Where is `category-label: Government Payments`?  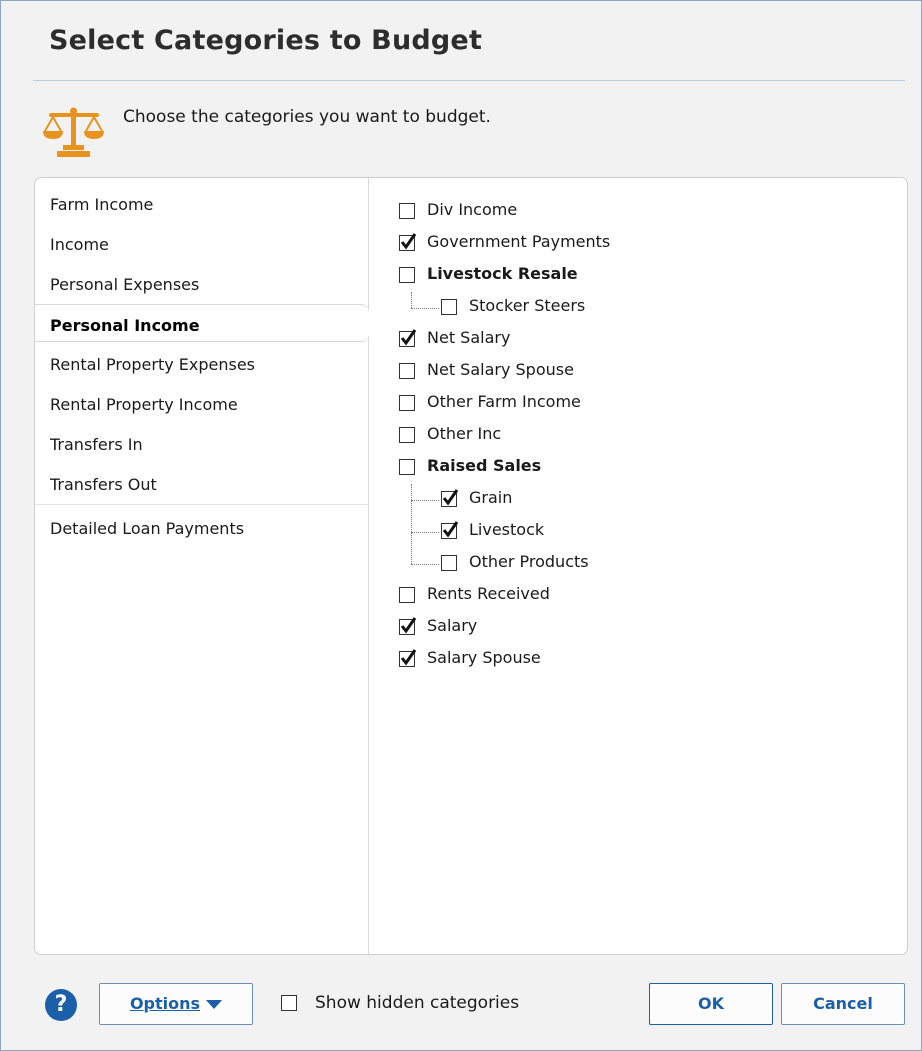 category-label: Government Payments is located at coordinates (519, 241).